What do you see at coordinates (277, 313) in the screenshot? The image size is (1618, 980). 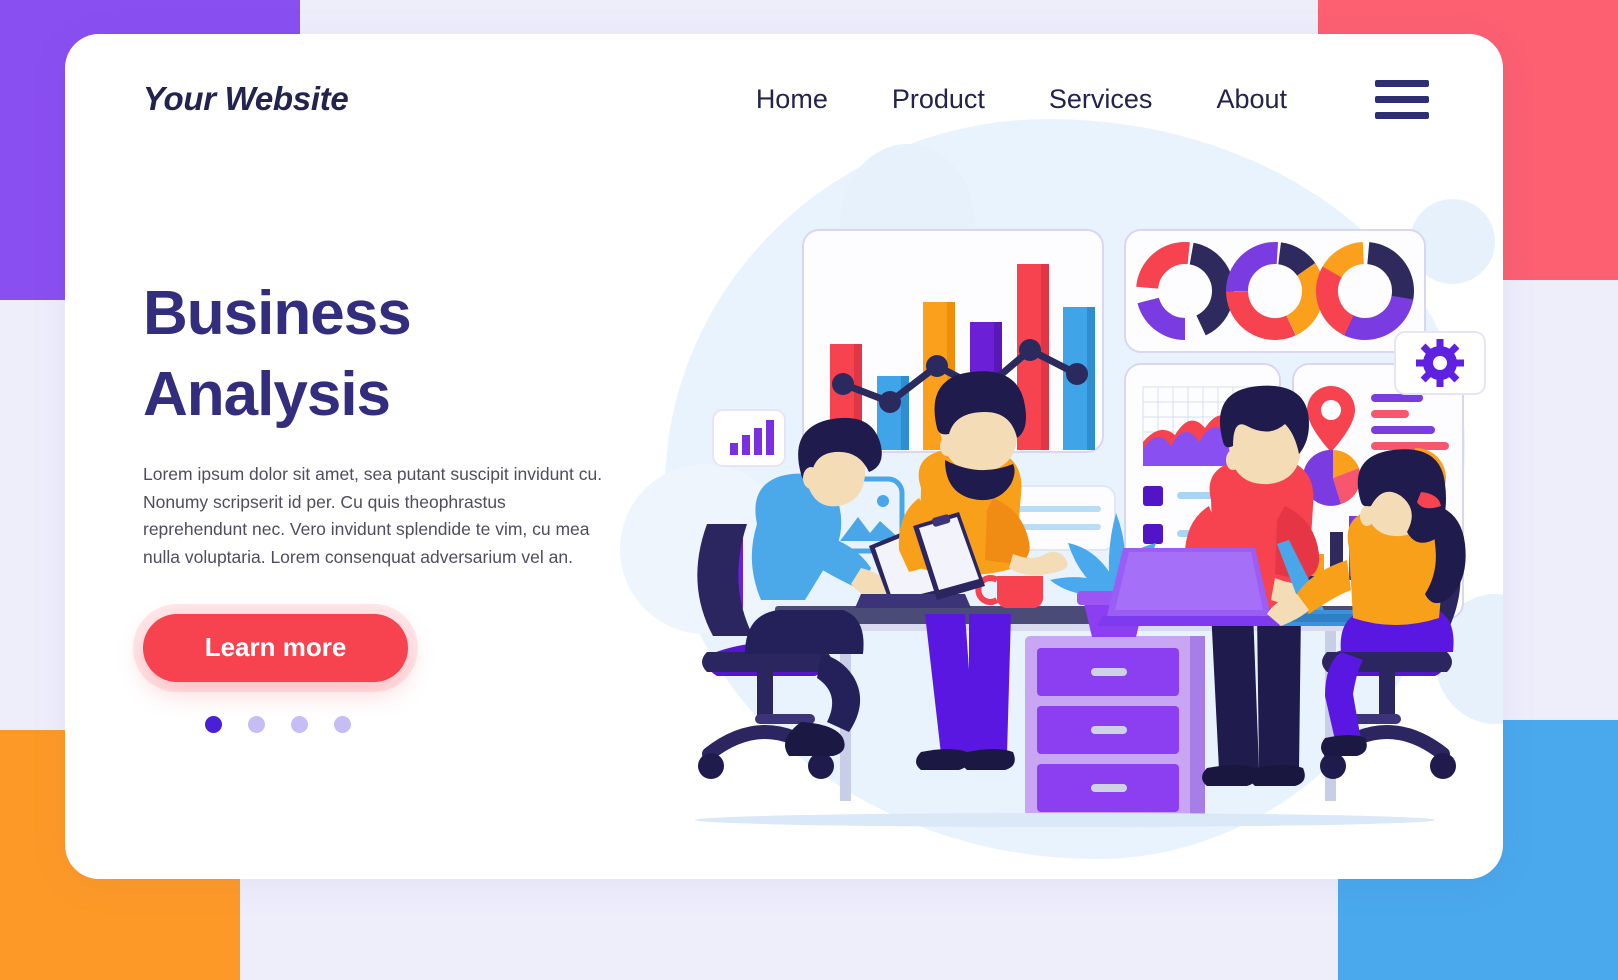 I see `hero-title-line-1: Business` at bounding box center [277, 313].